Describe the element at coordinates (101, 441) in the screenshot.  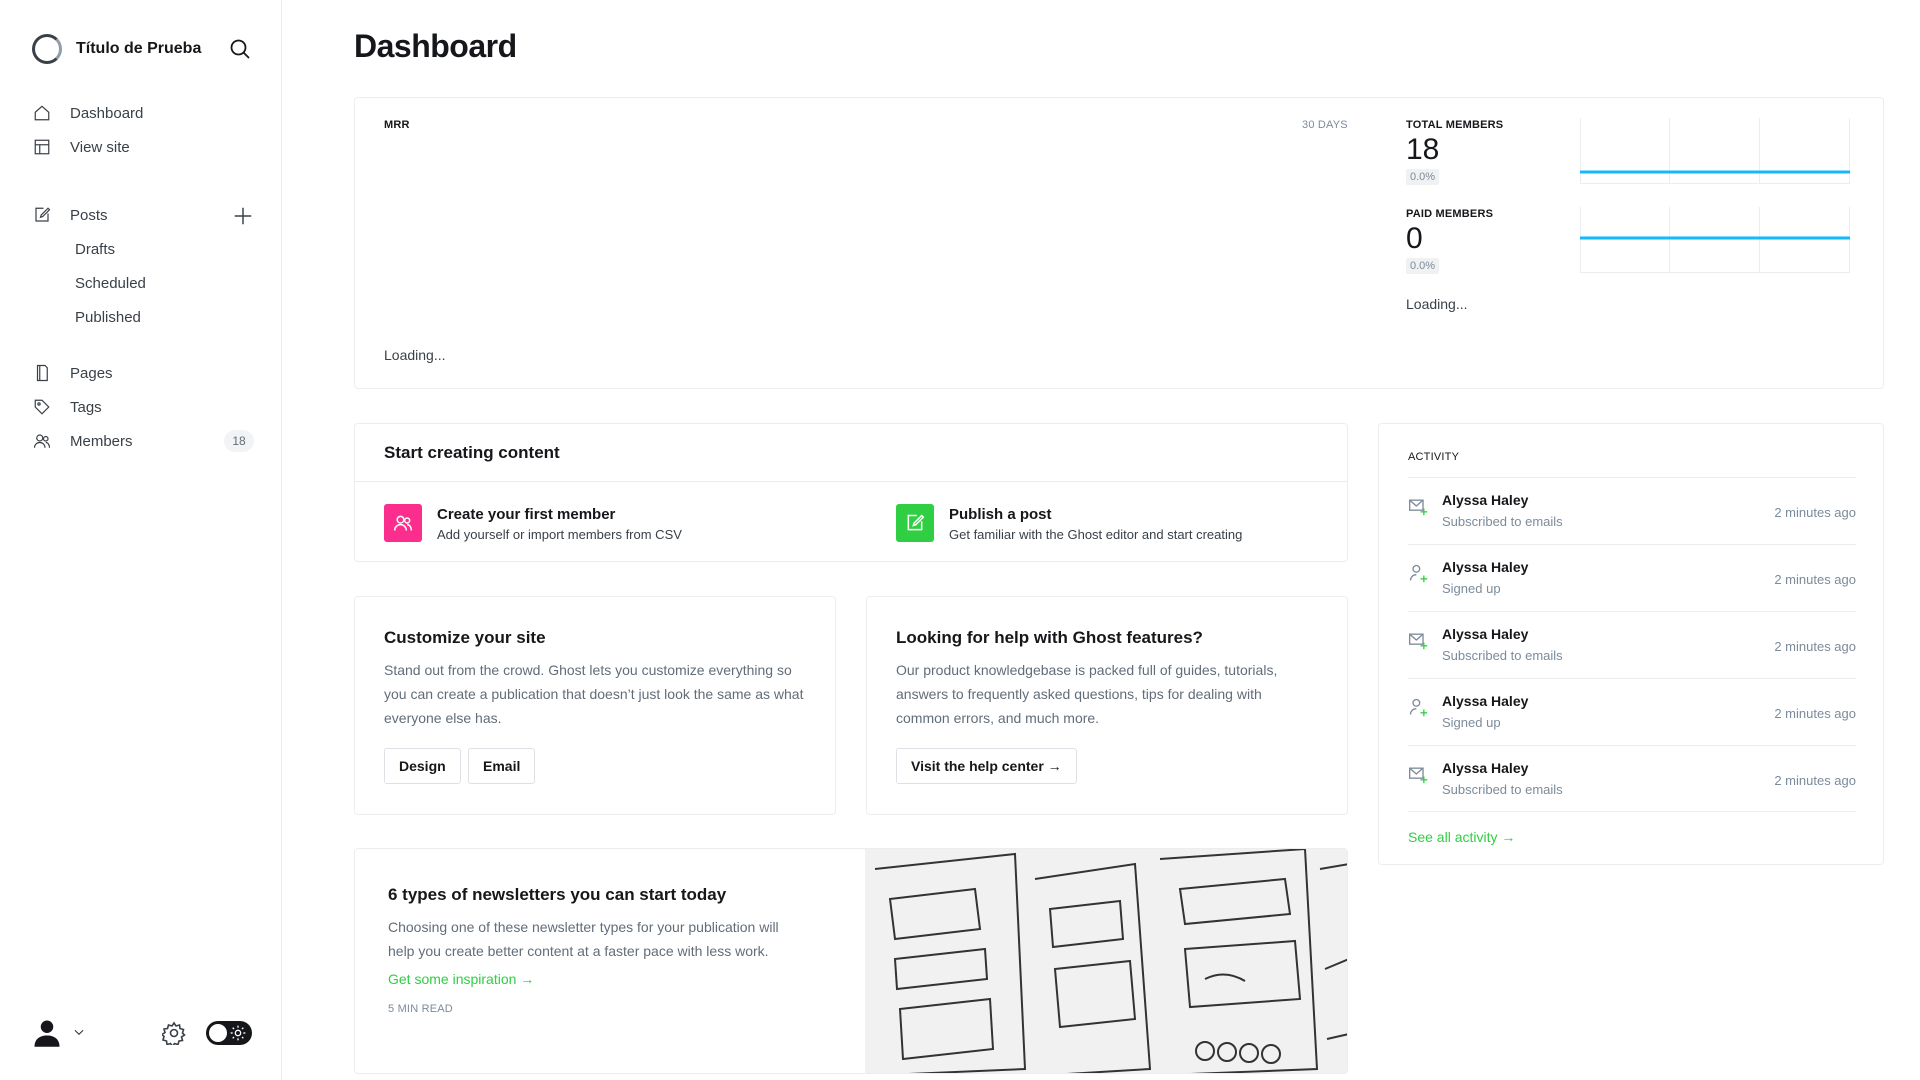
I see `nav-members-label: Members` at that location.